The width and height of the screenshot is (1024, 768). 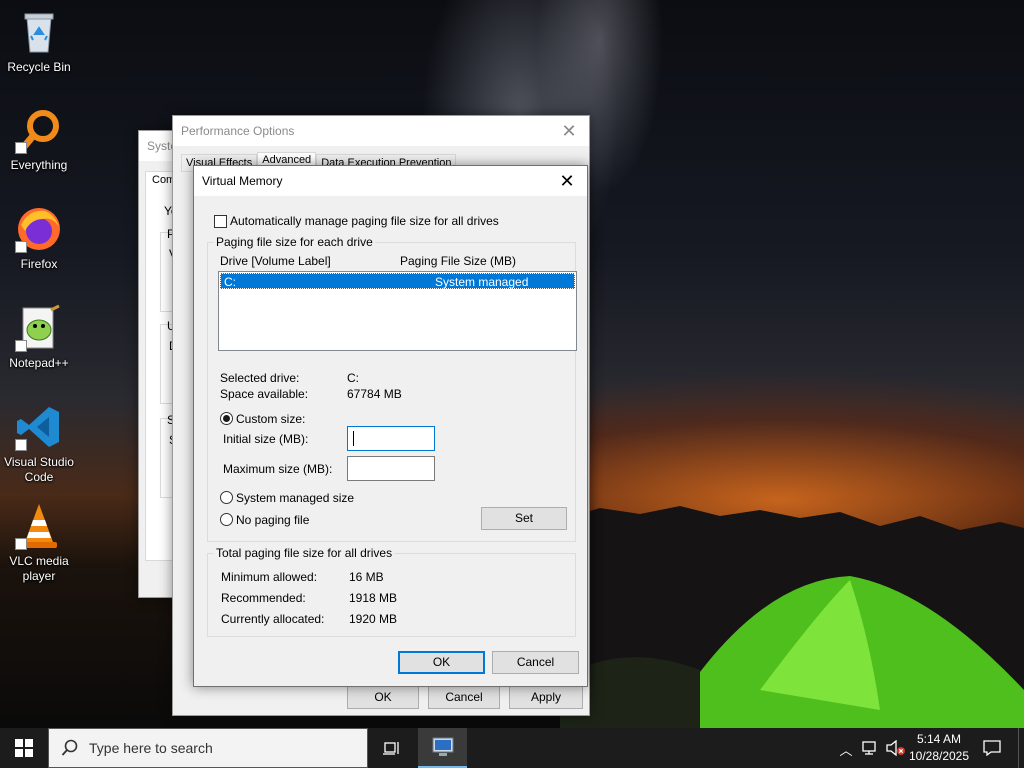 I want to click on desktop-icon-vscode: Visual Studio Code, so click(x=39, y=444).